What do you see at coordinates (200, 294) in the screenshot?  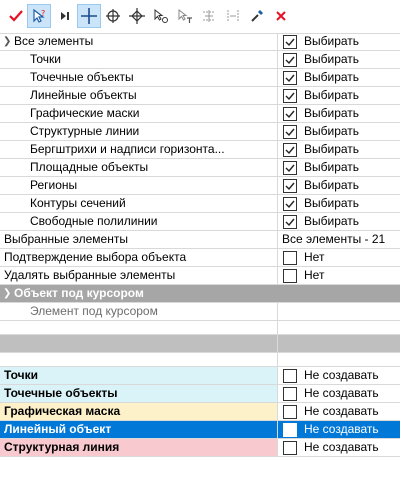 I see `category-cursor-object: ❯ Объект под курсором` at bounding box center [200, 294].